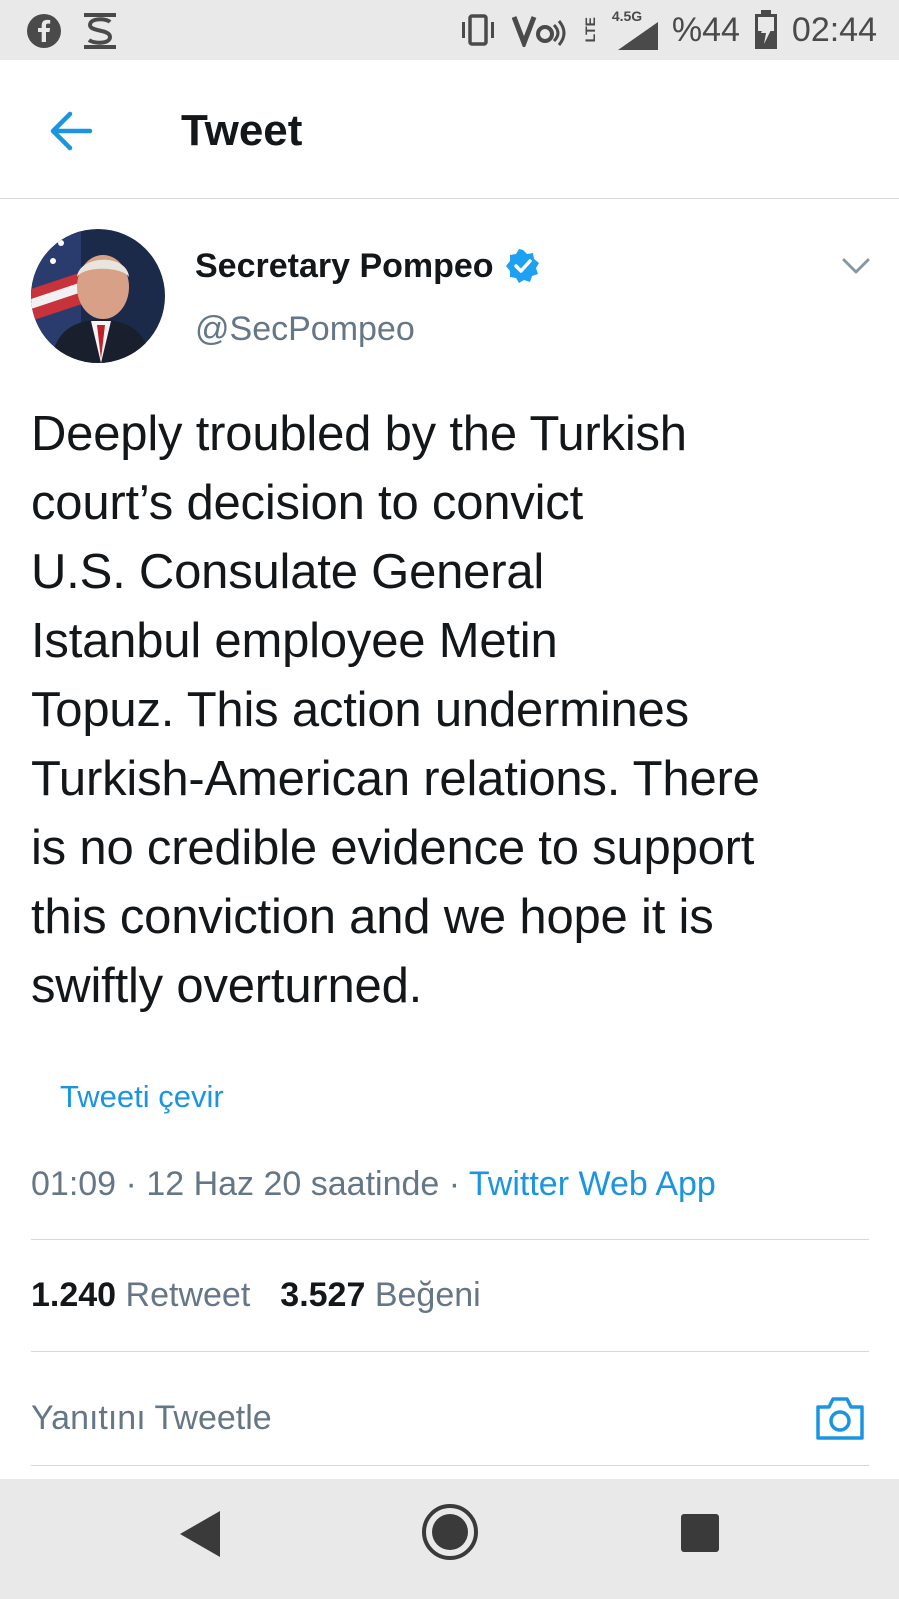 This screenshot has height=1599, width=899. Describe the element at coordinates (256, 1295) in the screenshot. I see `tweet-stats: 1.240 Retweet 3.527 Beğeni` at that location.